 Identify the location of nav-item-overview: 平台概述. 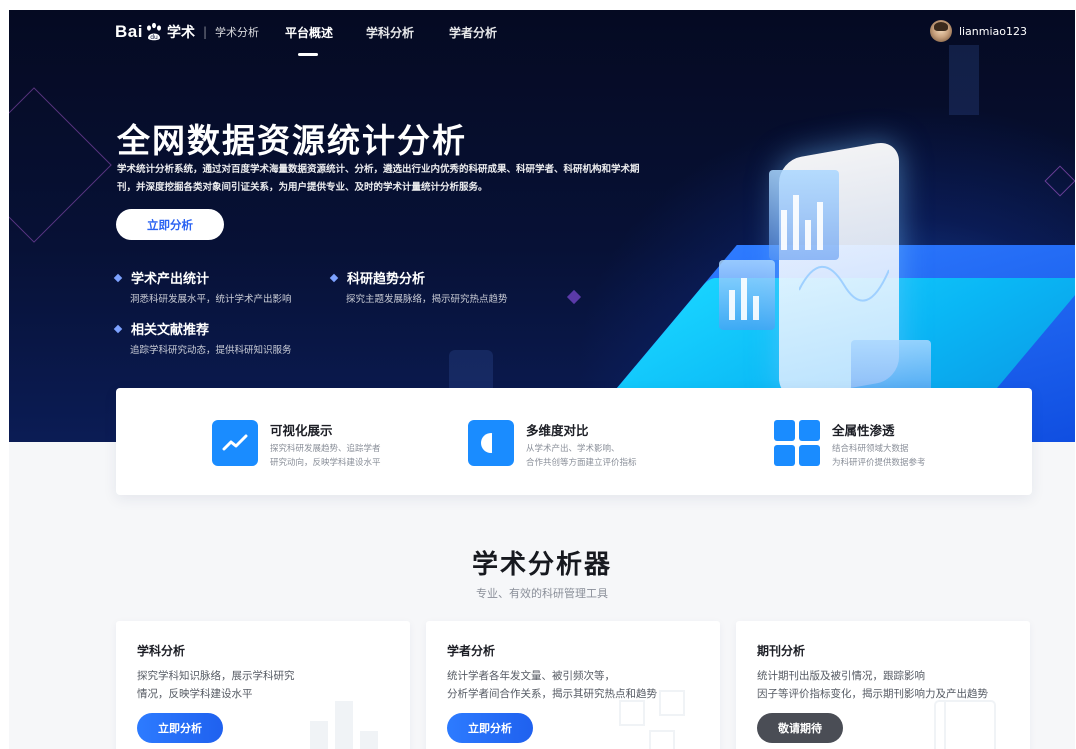
(309, 32).